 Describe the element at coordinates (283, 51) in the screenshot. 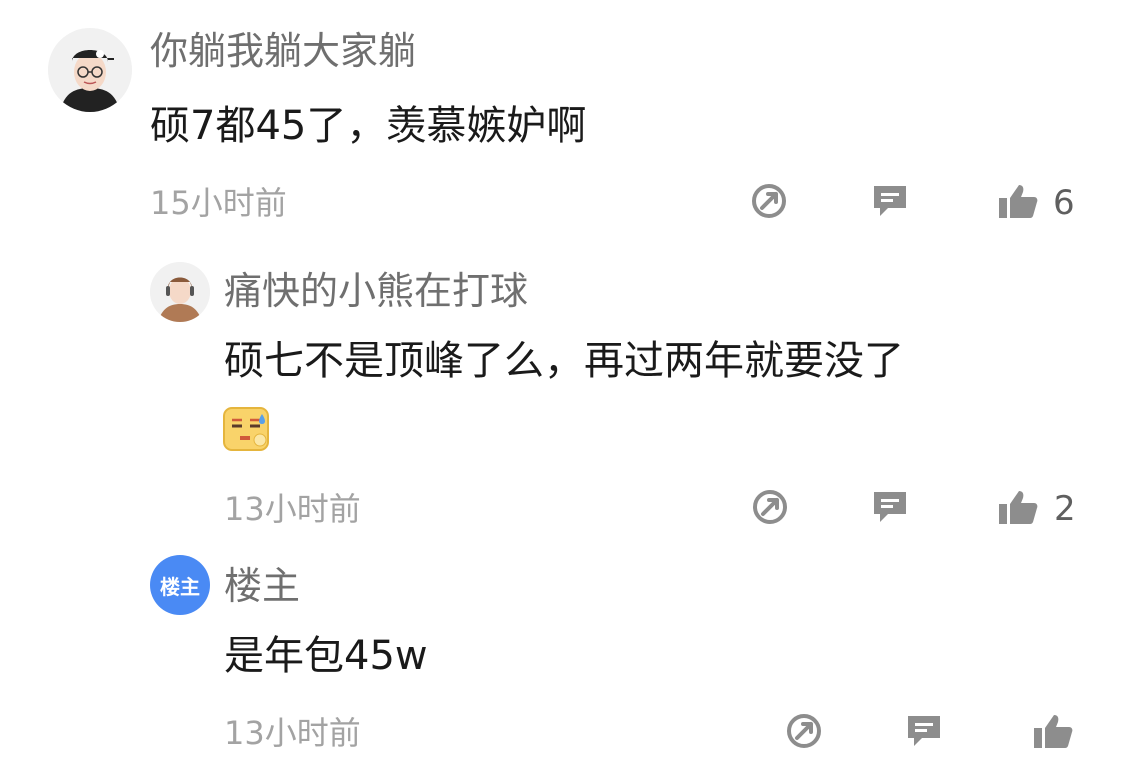

I see `username: 你躺我躺大家躺` at that location.